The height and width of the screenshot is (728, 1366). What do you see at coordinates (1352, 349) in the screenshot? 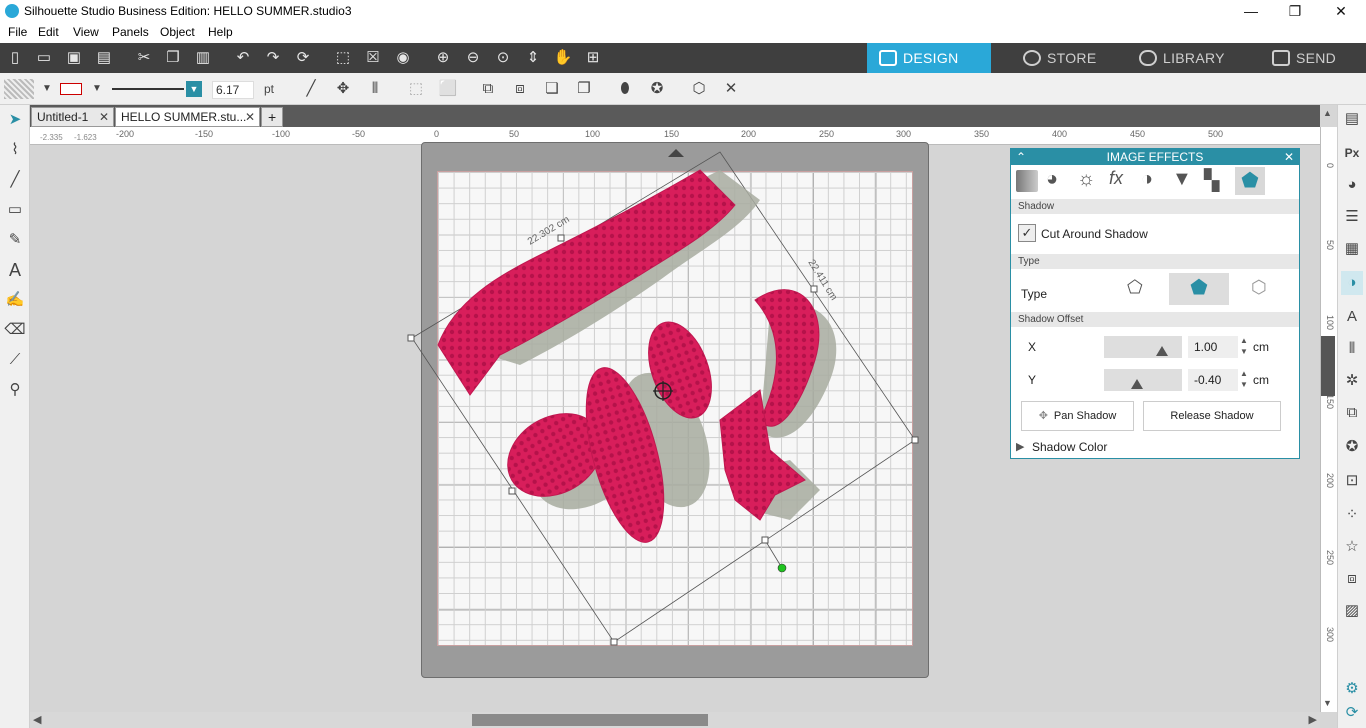
I see `transform-panel-icon: ⫴` at bounding box center [1352, 349].